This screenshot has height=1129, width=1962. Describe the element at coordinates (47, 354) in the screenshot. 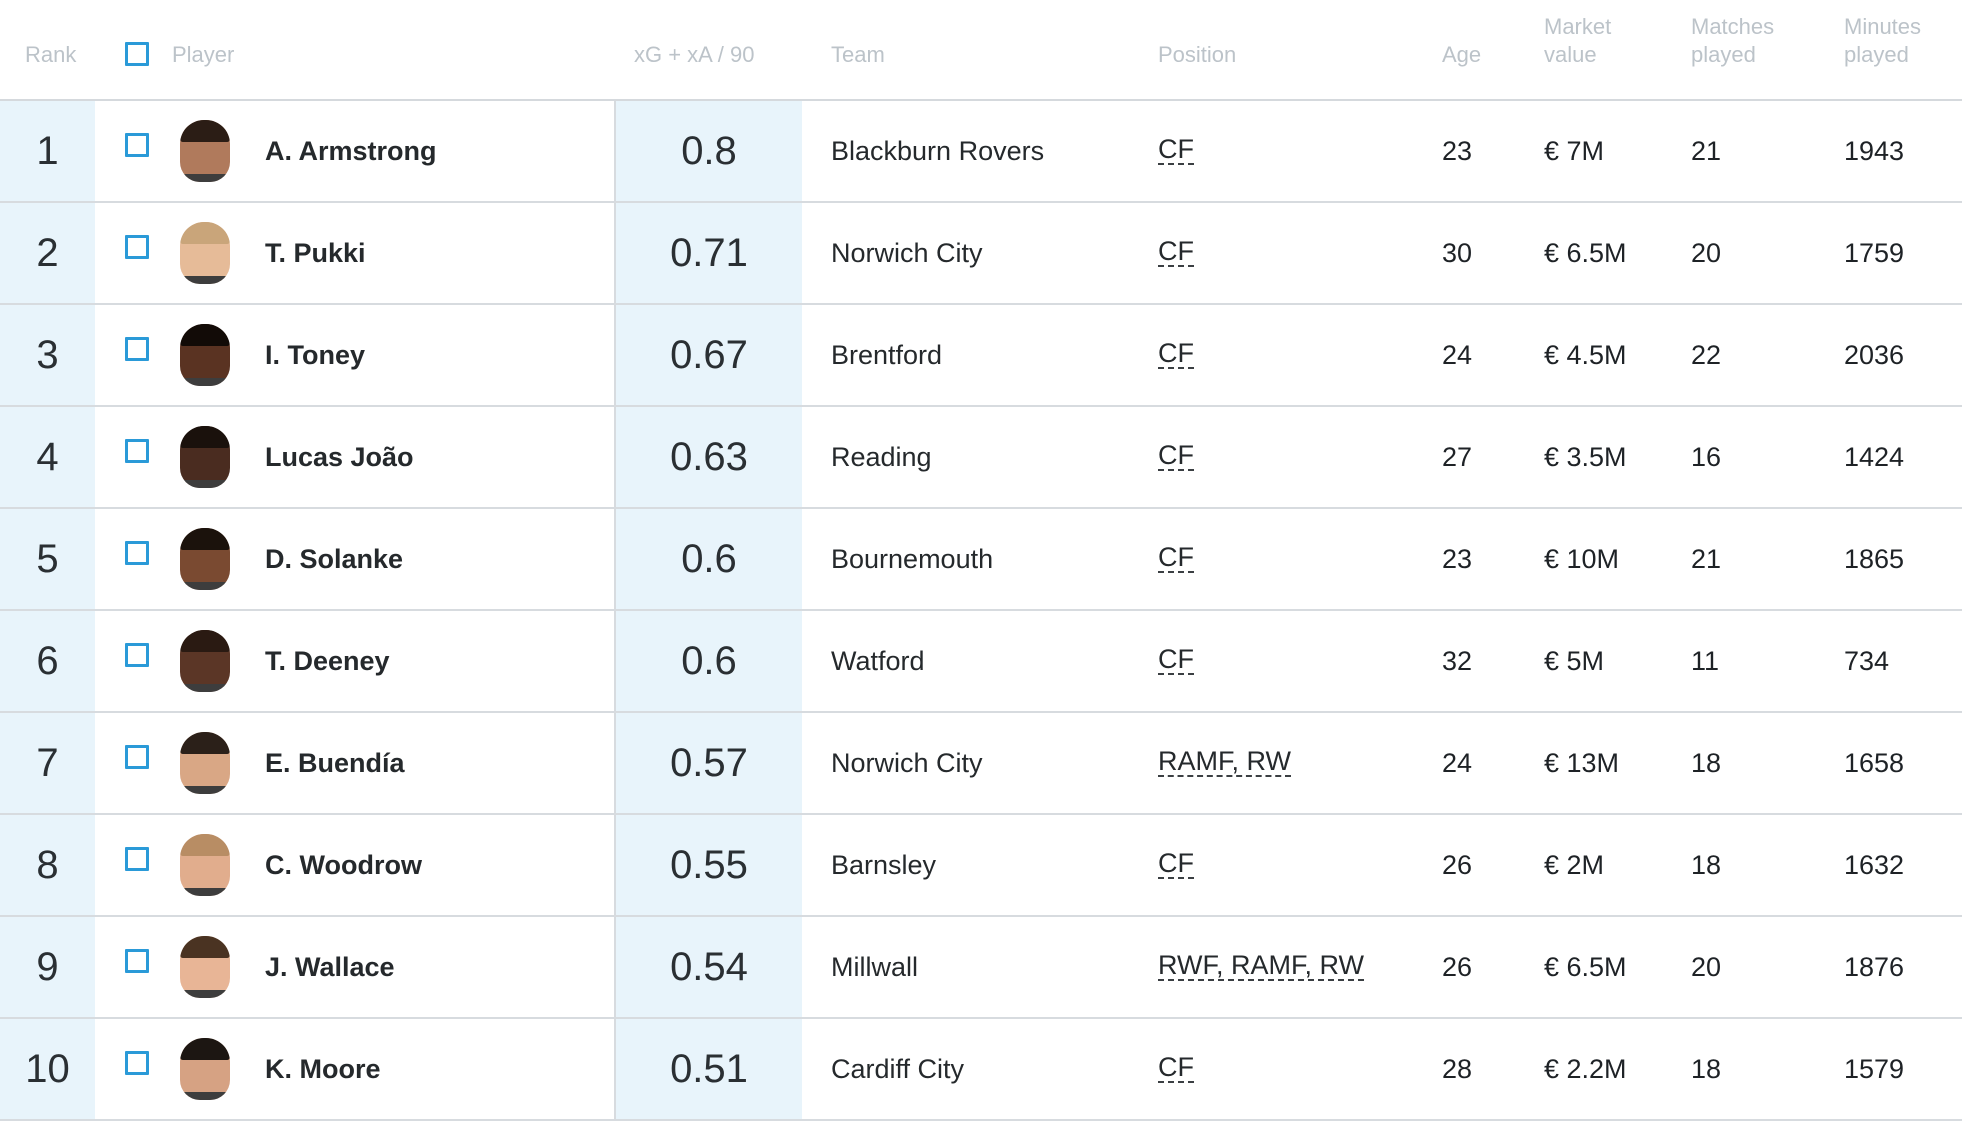

I see `rank-value: 3` at that location.